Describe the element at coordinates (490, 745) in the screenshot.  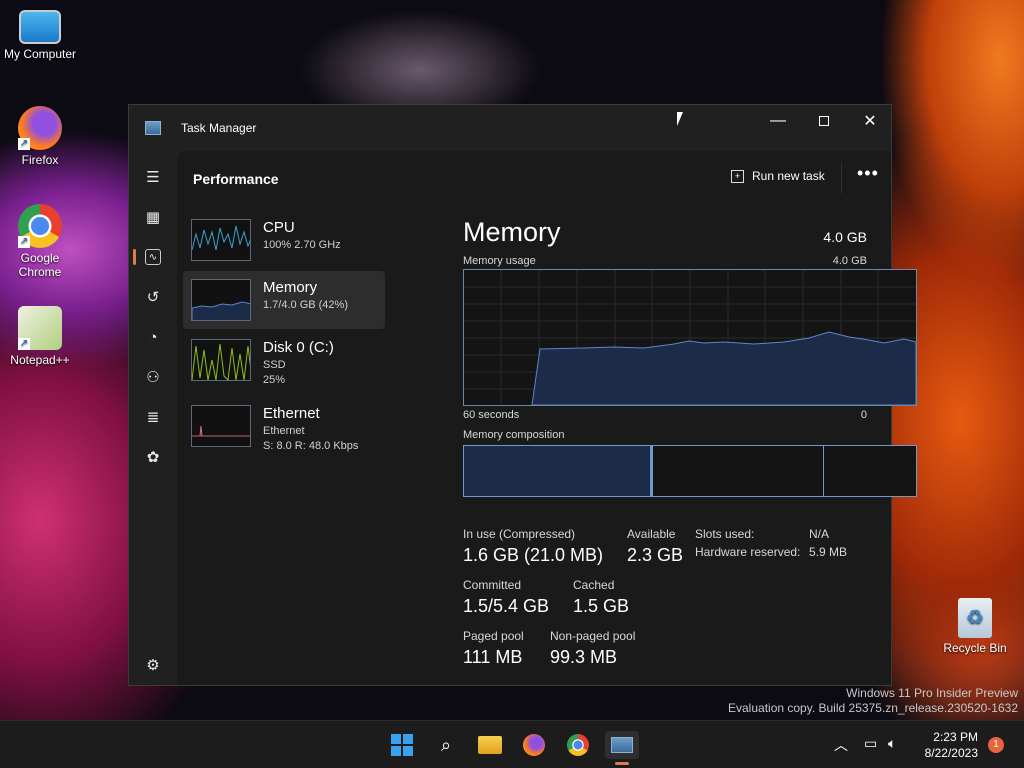
I see `file-explorer-button` at that location.